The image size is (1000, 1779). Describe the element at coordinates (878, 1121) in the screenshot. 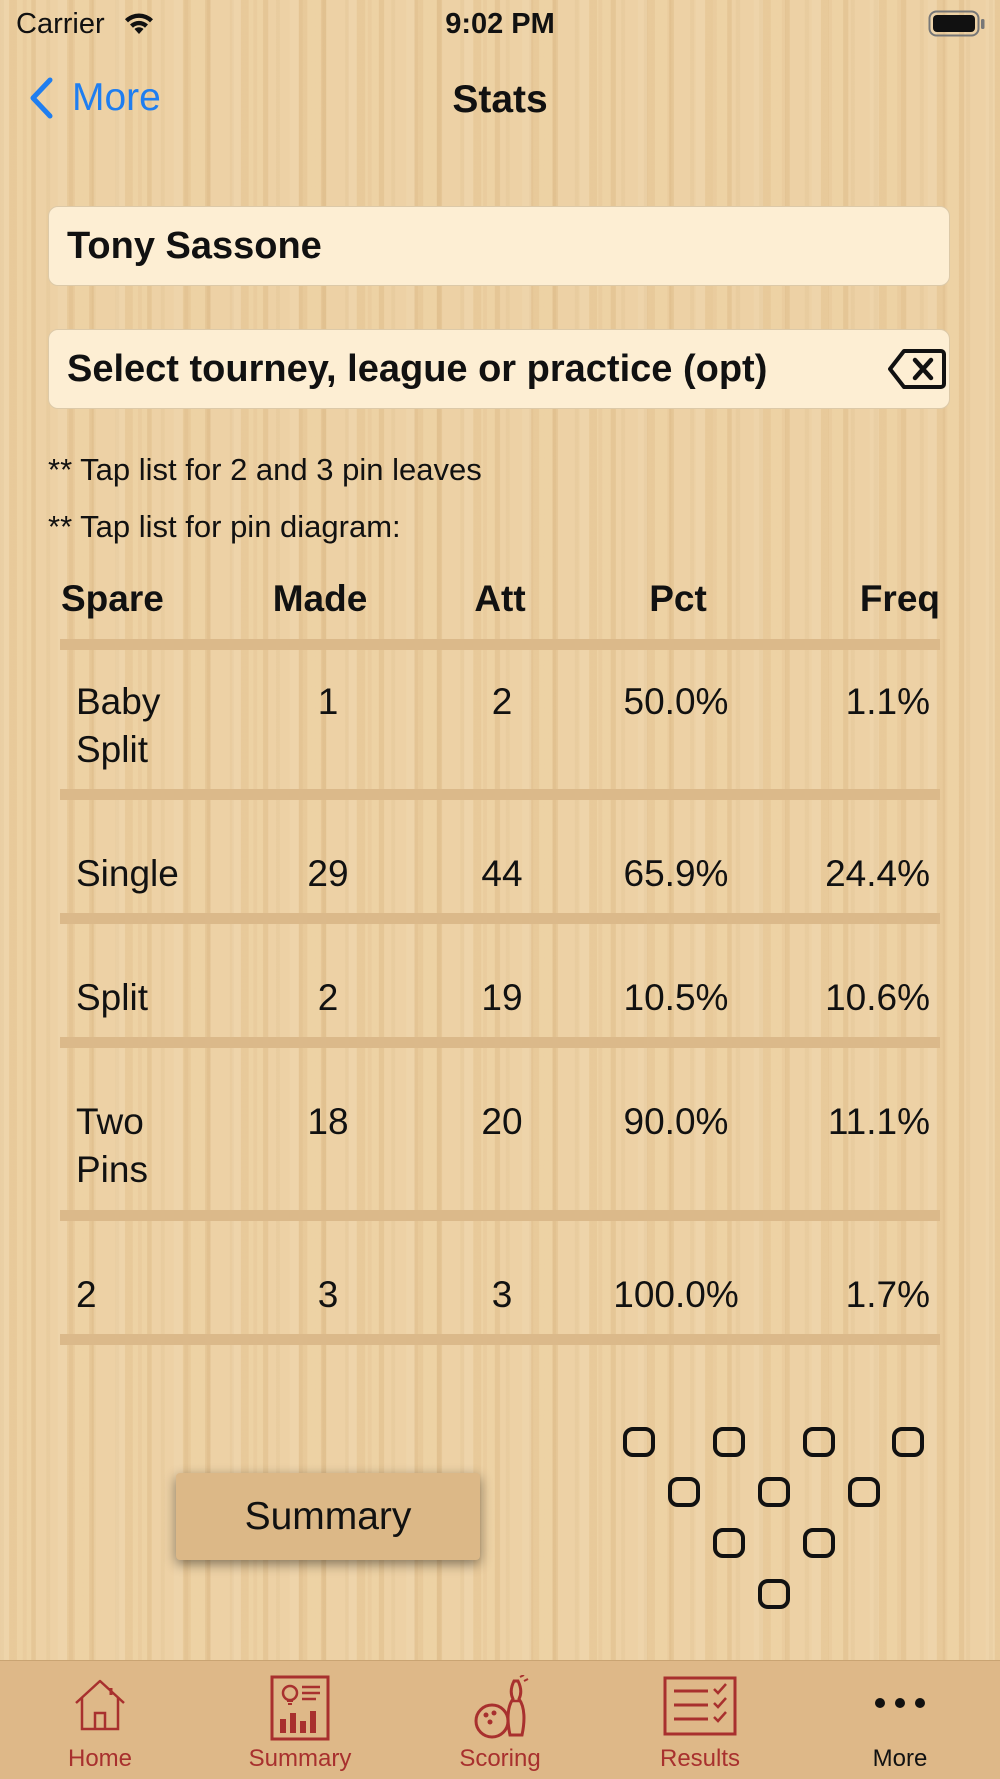

I see `freq-value: 11.1%` at that location.